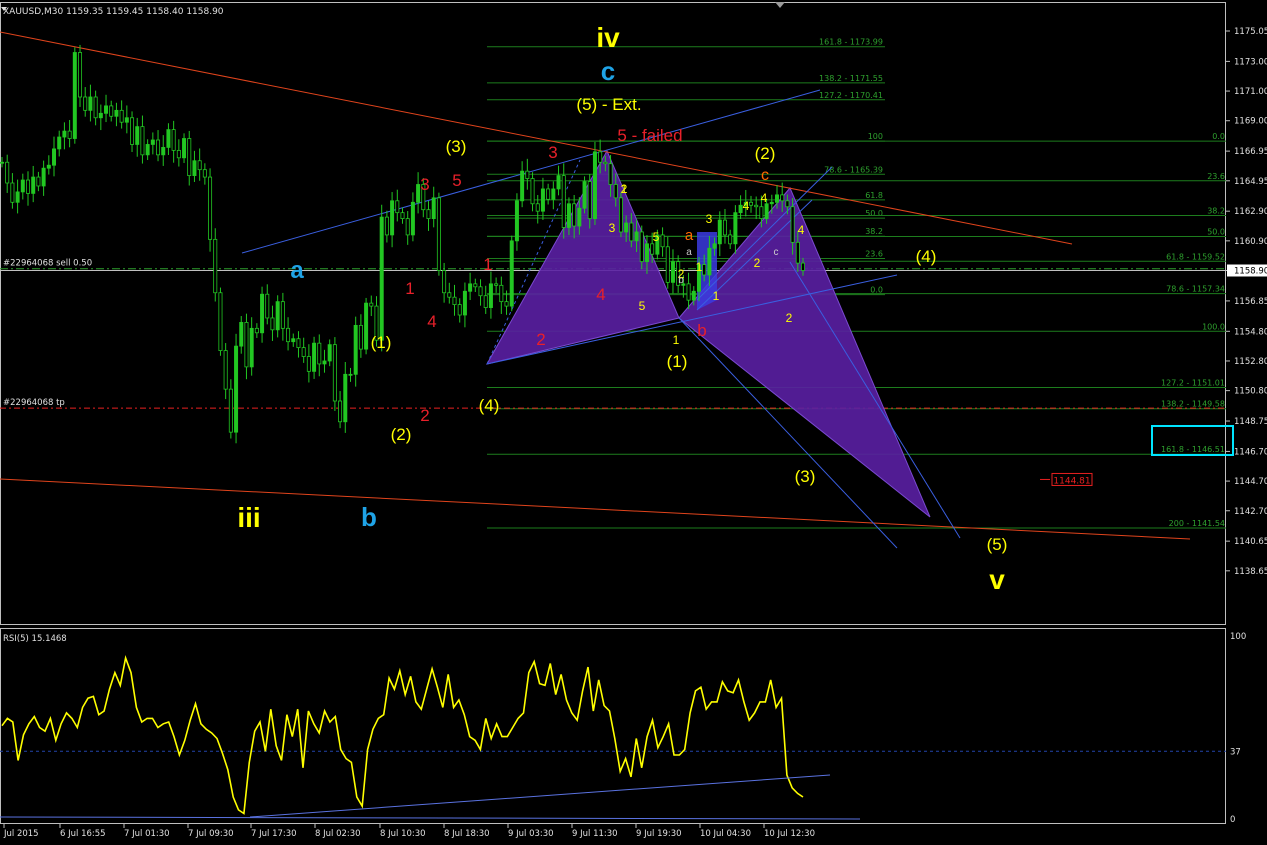  Describe the element at coordinates (1250, 542) in the screenshot. I see `price-tick-label: 1140.65` at that location.